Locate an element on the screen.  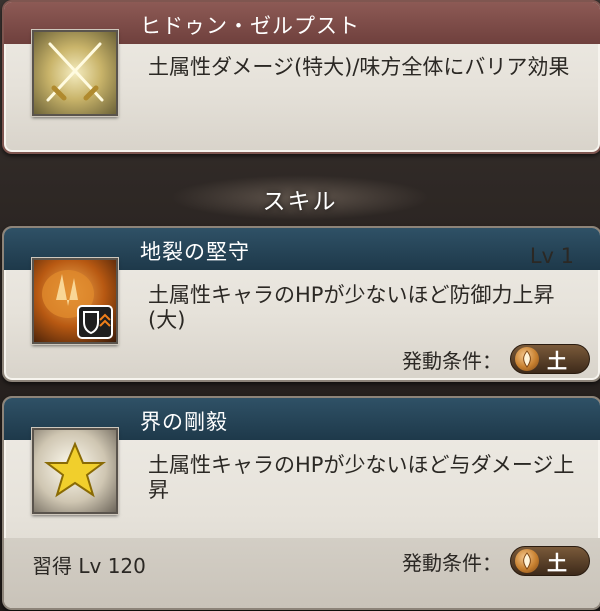
skill-description: 土属性キャラのHPが少ないほど防御力上昇(大) is located at coordinates (351, 307).